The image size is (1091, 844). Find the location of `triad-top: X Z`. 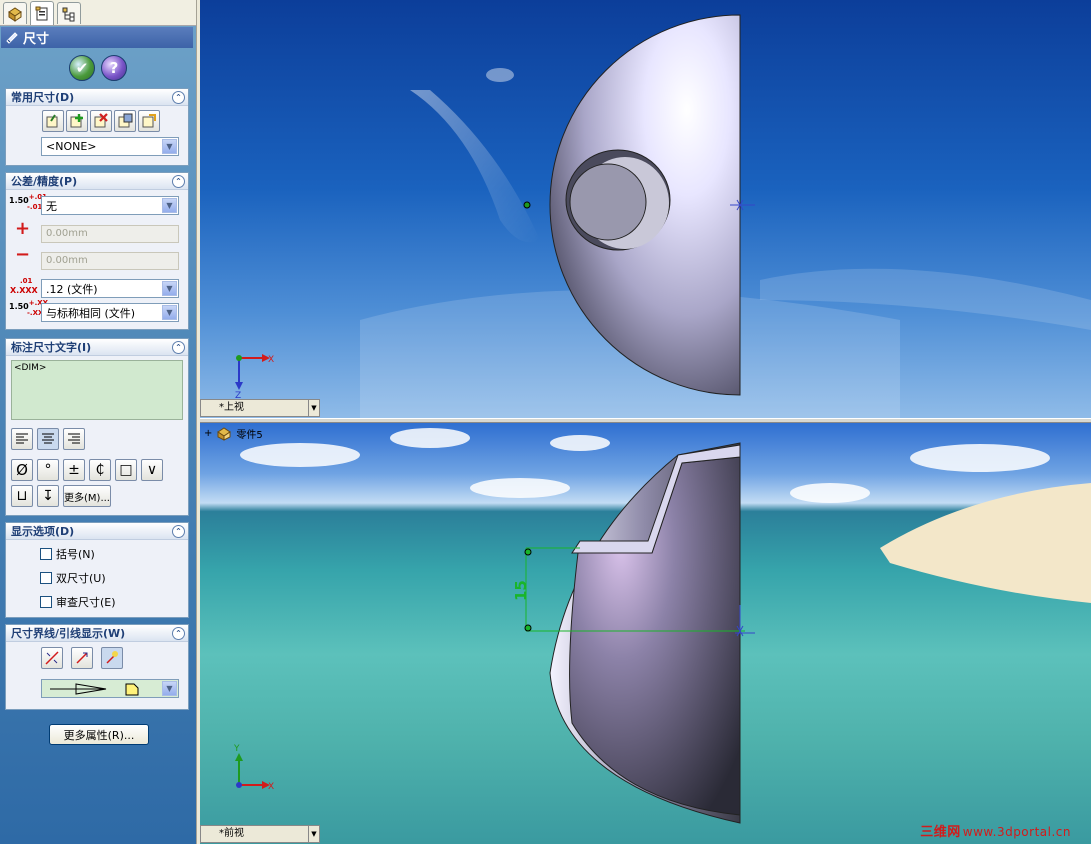

triad-top: X Z is located at coordinates (254, 377).